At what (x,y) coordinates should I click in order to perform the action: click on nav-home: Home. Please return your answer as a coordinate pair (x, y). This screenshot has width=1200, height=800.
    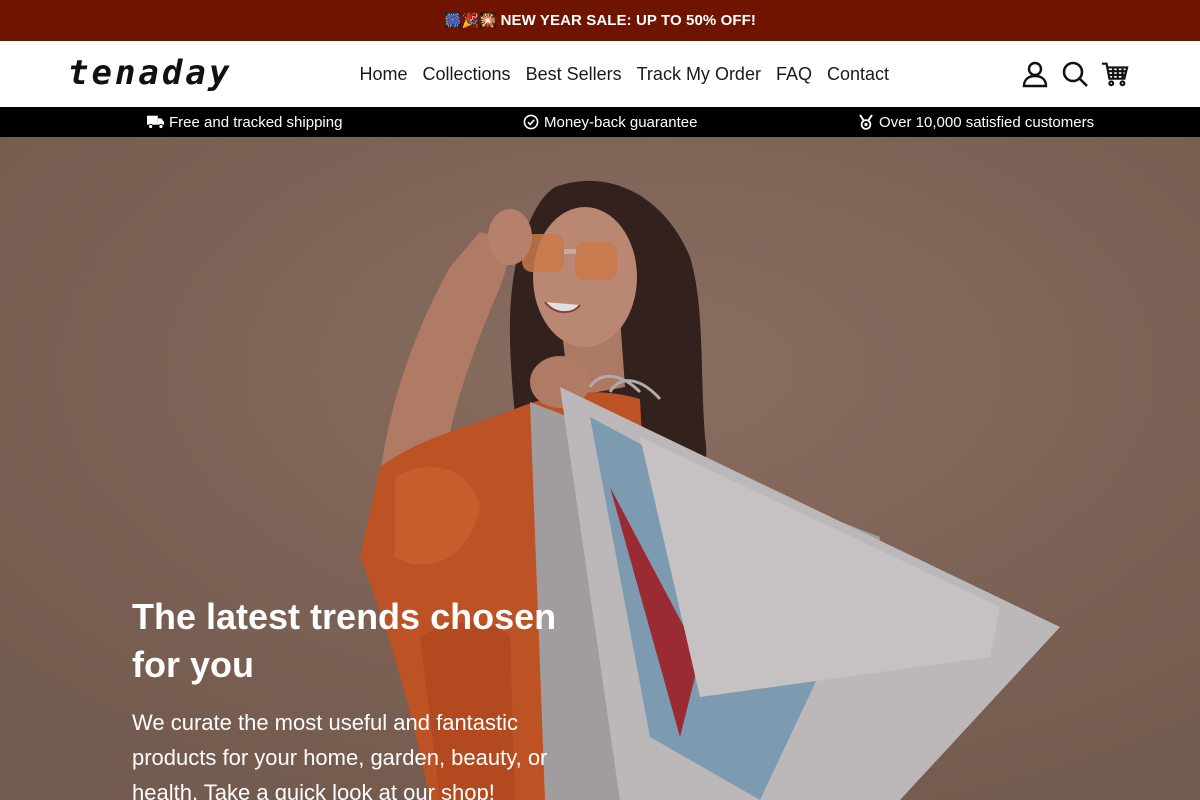
    Looking at the image, I should click on (384, 74).